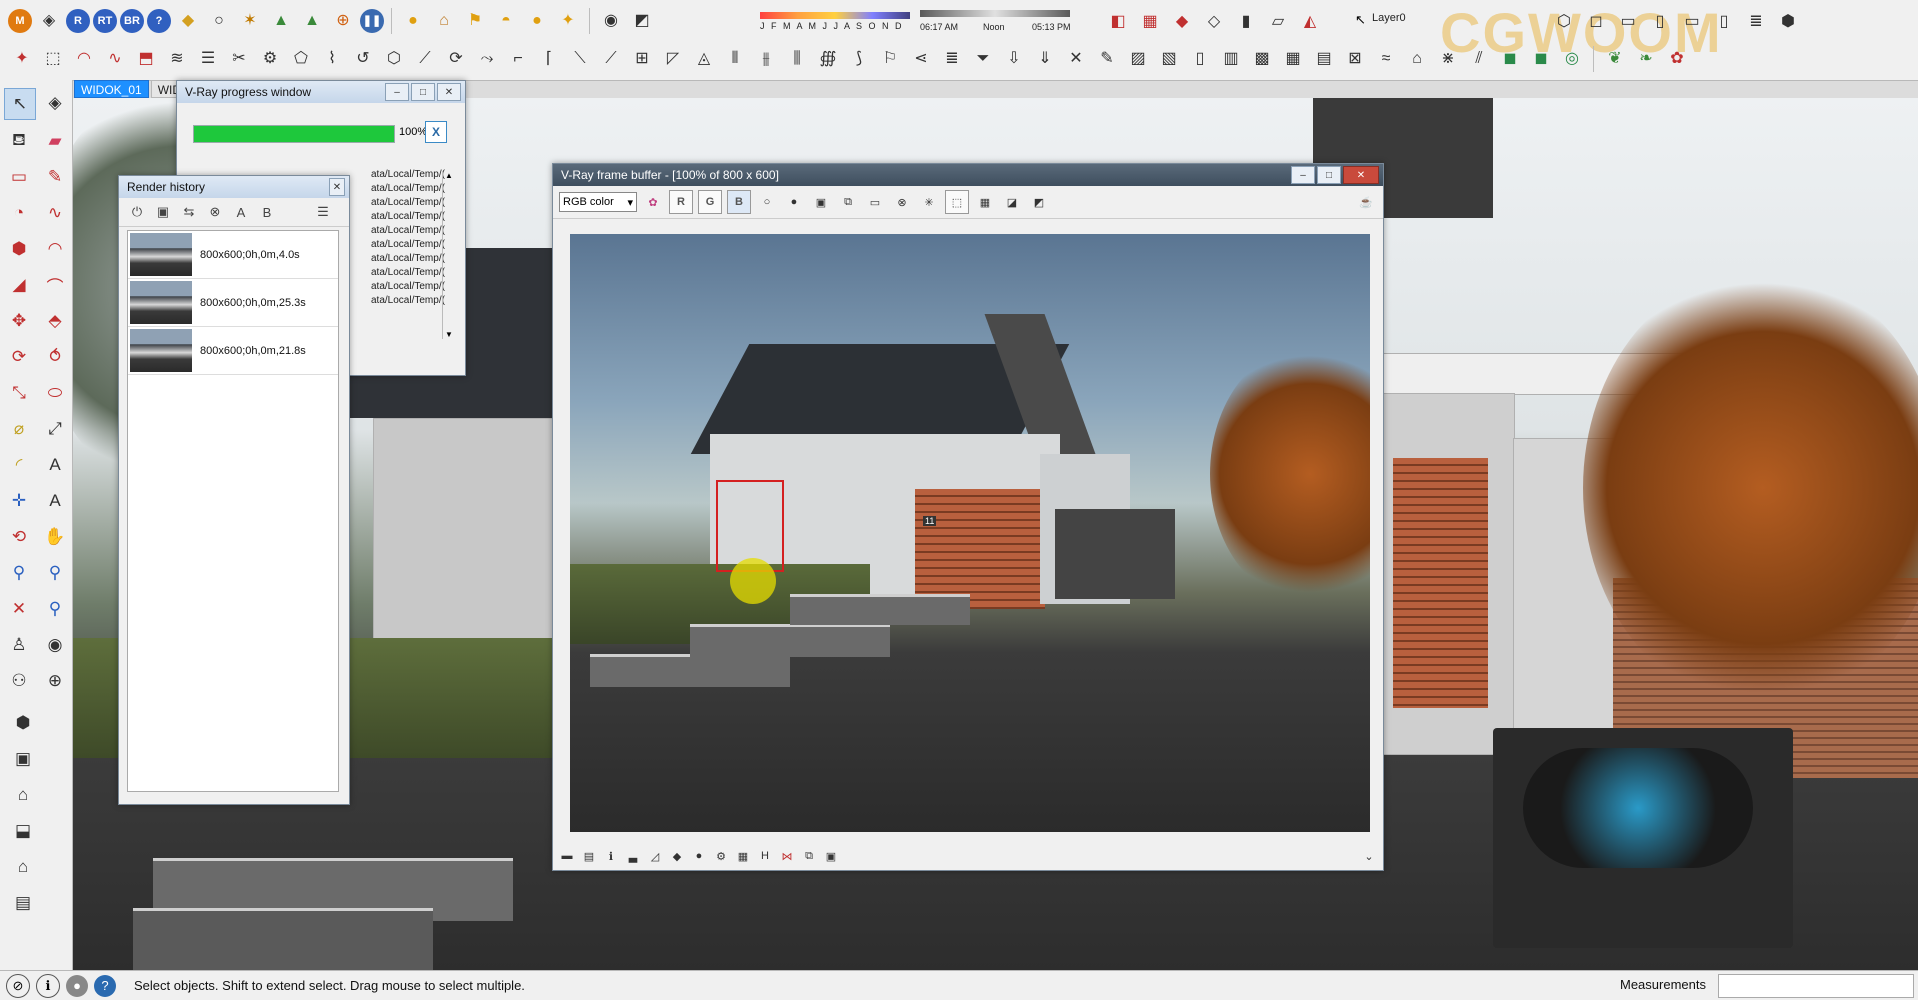  Describe the element at coordinates (642, 21) in the screenshot. I see `eraser-icon: ◩` at that location.